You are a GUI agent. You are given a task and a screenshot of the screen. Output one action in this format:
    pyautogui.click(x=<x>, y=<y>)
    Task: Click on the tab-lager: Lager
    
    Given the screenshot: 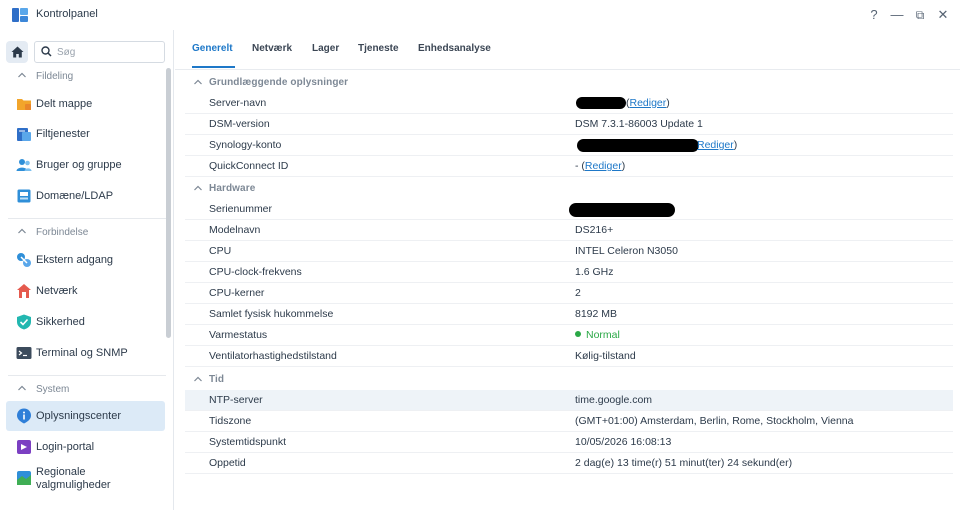 What is the action you would take?
    pyautogui.click(x=325, y=48)
    